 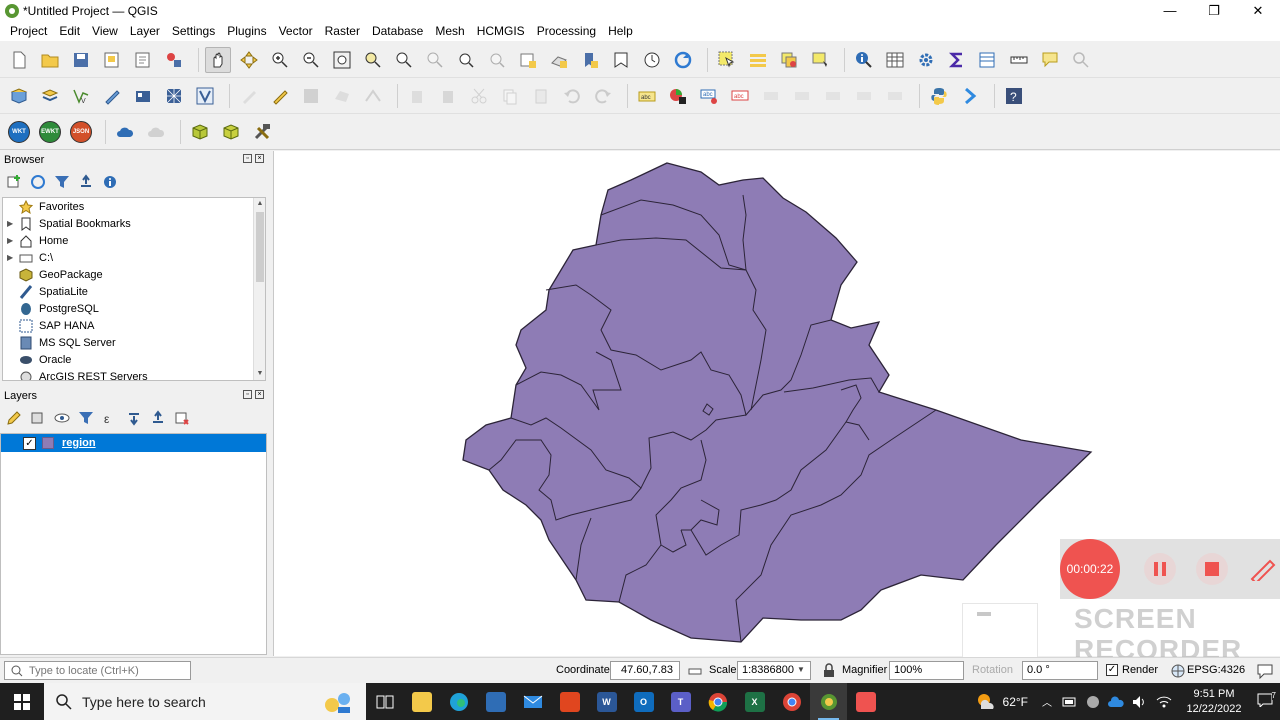 I want to click on new-project-button, so click(x=19, y=60).